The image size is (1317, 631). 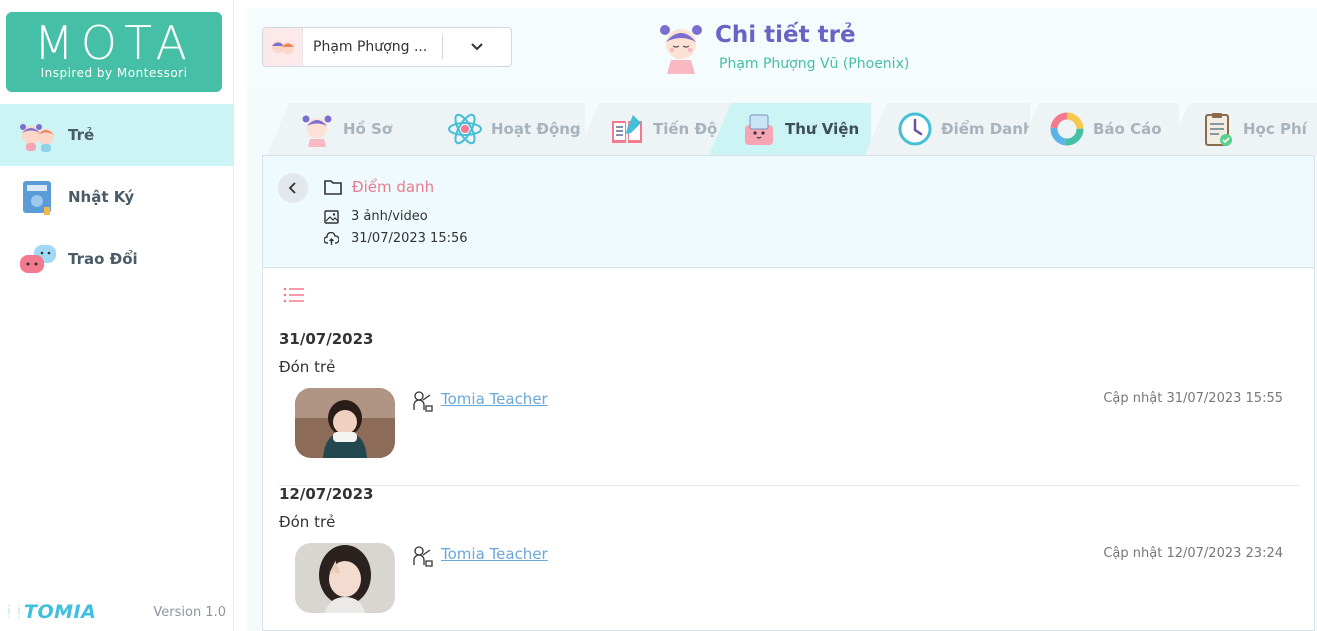 What do you see at coordinates (1193, 398) in the screenshot?
I see `updated-time: Cập nhật 31/07/2023 15:55` at bounding box center [1193, 398].